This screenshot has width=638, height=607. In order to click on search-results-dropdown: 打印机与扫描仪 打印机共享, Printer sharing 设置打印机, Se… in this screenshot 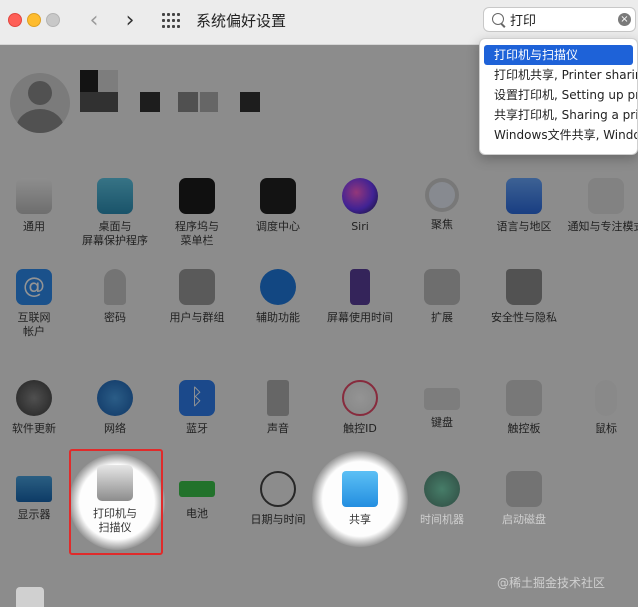, I will do `click(558, 96)`.